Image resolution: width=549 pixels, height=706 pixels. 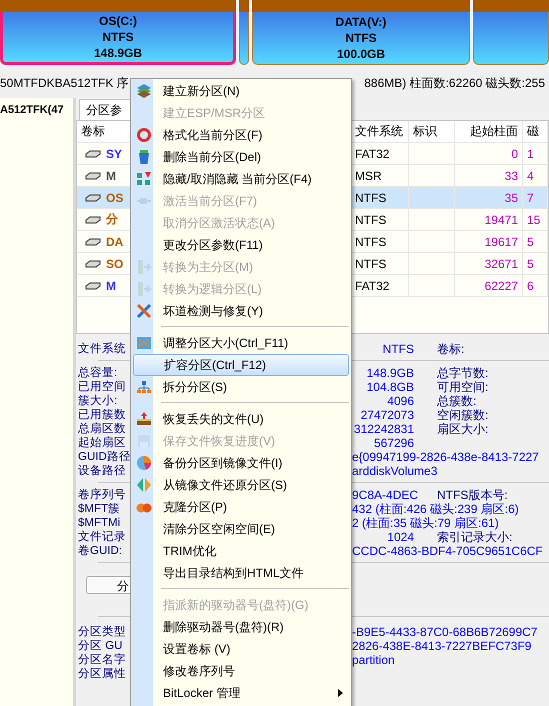 What do you see at coordinates (102, 415) in the screenshot?
I see `detail-label: 已用簇数` at bounding box center [102, 415].